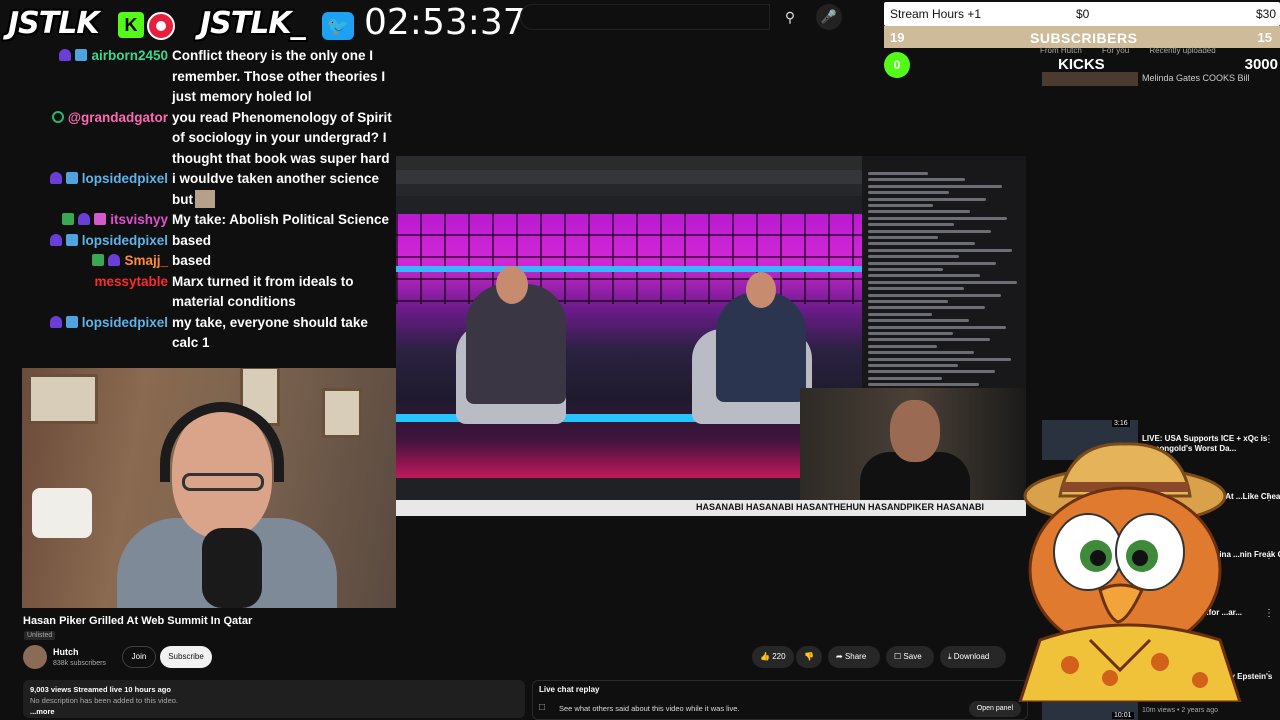 Image resolution: width=1280 pixels, height=720 pixels. I want to click on channel-name: Hutch, so click(66, 652).